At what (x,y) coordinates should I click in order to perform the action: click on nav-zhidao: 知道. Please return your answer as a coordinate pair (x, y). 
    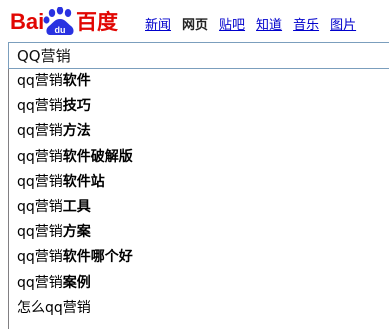
    Looking at the image, I should click on (269, 23).